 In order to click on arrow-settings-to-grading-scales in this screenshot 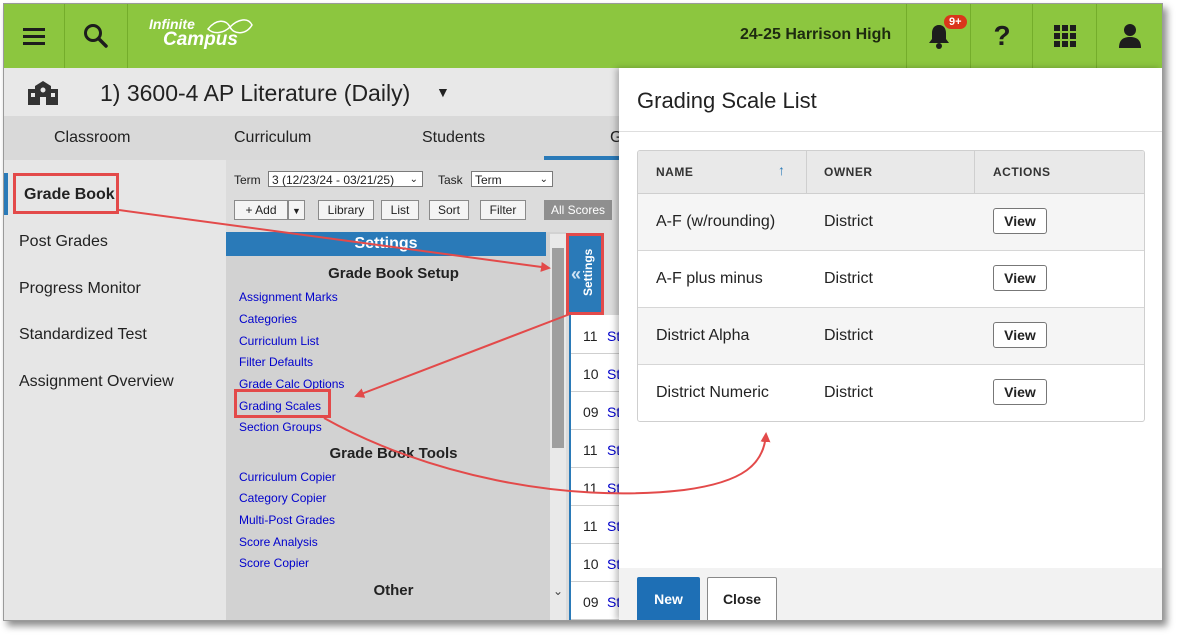, I will do `click(462, 355)`.